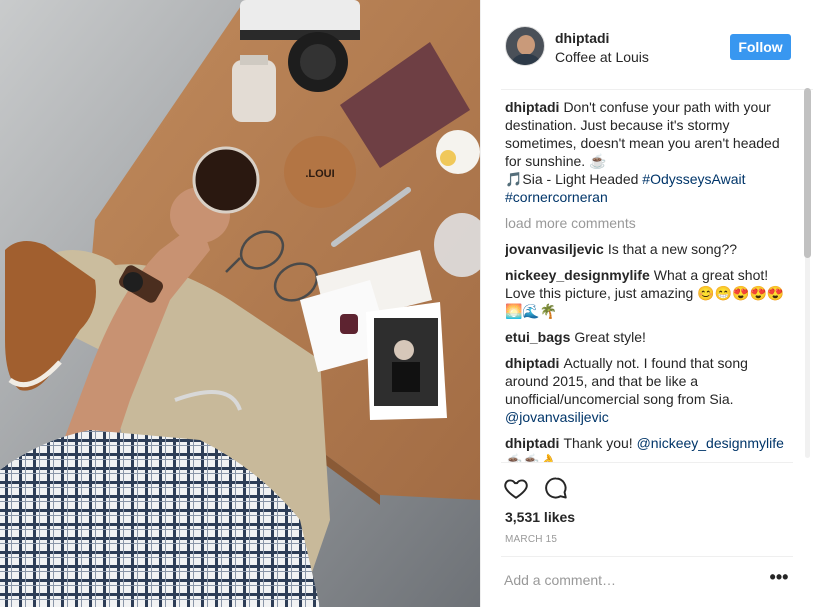  What do you see at coordinates (657, 45) in the screenshot?
I see `post-header: dhiptadi Coffee at Louis Follow` at bounding box center [657, 45].